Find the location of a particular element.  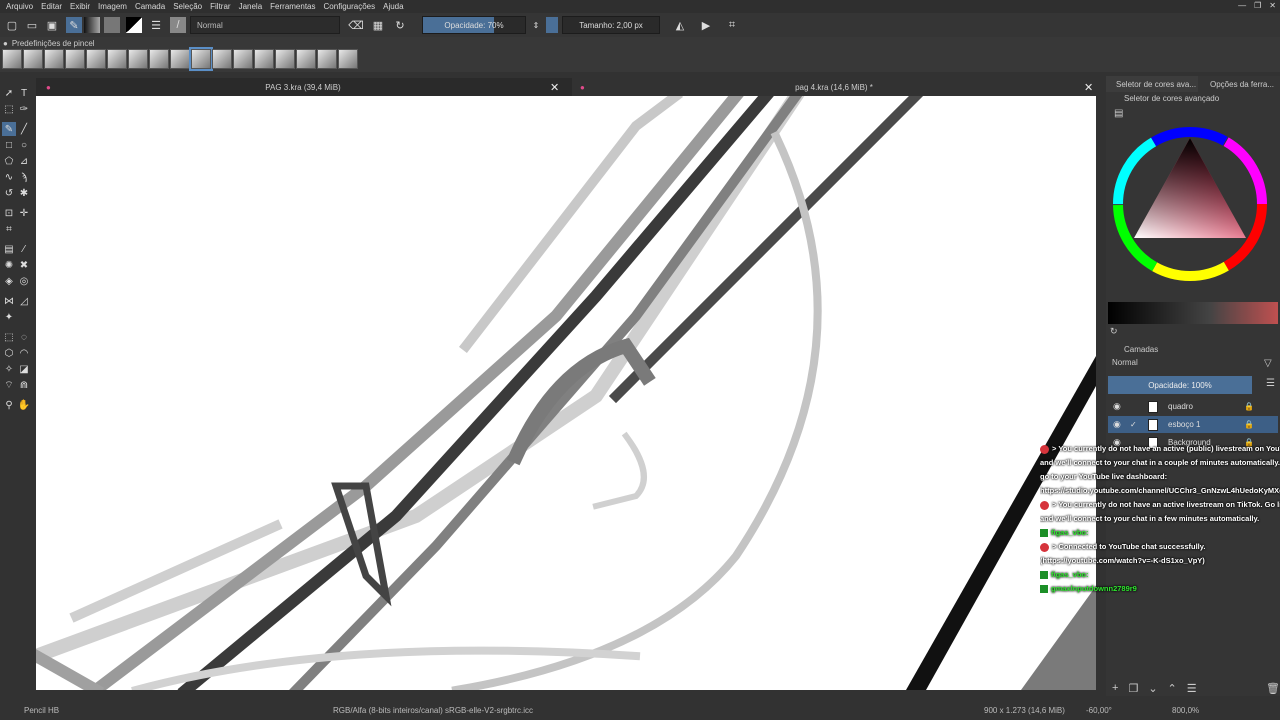

color-wheel is located at coordinates (1193, 204).